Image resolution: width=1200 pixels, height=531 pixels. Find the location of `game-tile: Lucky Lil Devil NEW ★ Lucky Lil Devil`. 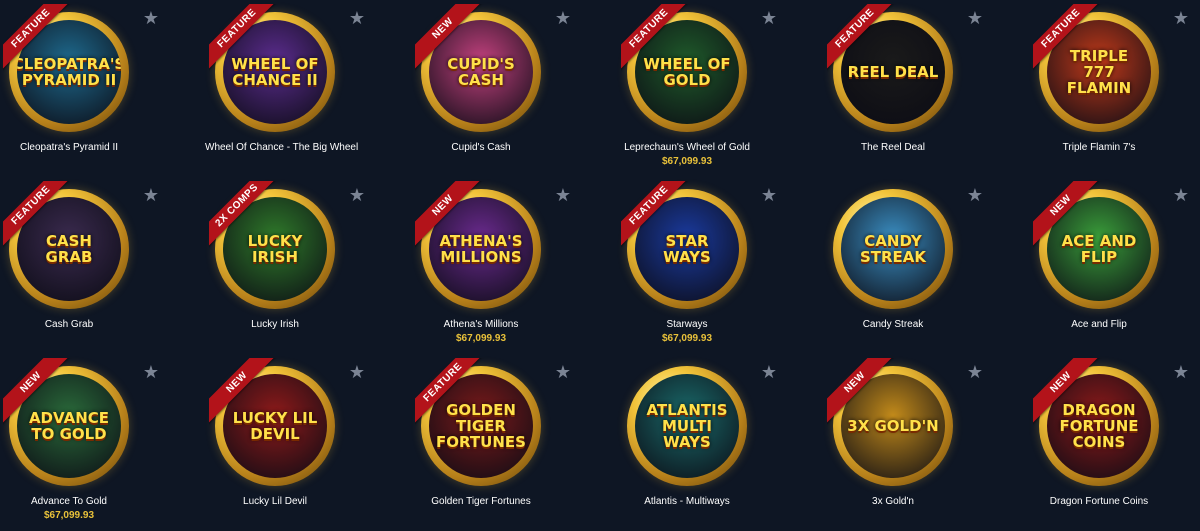

game-tile: Lucky Lil Devil NEW ★ Lucky Lil Devil is located at coordinates (308, 442).